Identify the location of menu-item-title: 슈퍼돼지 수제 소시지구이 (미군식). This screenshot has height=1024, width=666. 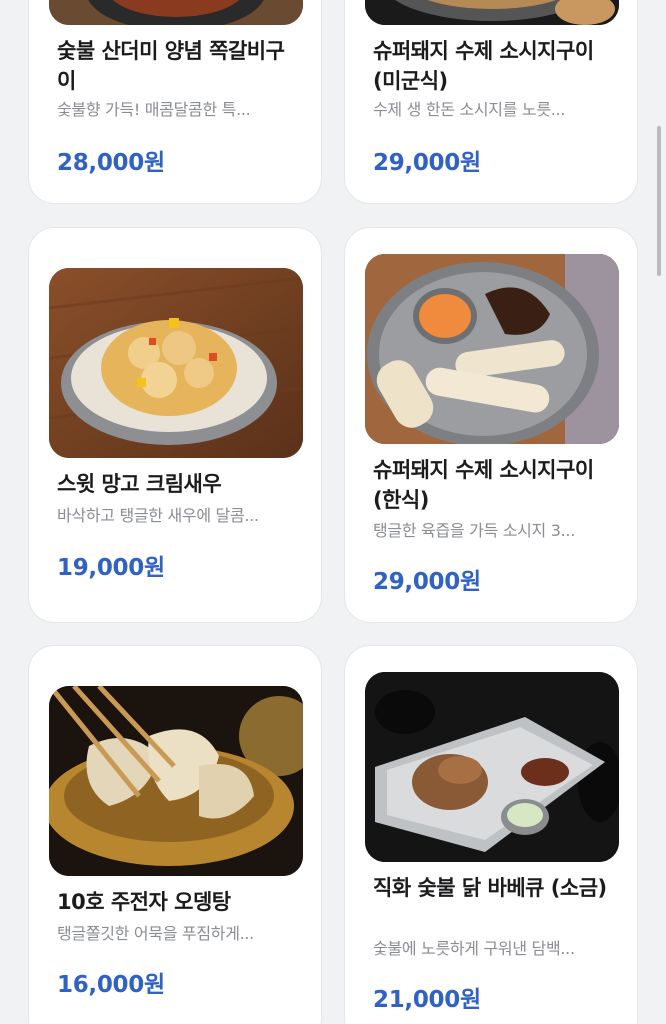
(483, 66).